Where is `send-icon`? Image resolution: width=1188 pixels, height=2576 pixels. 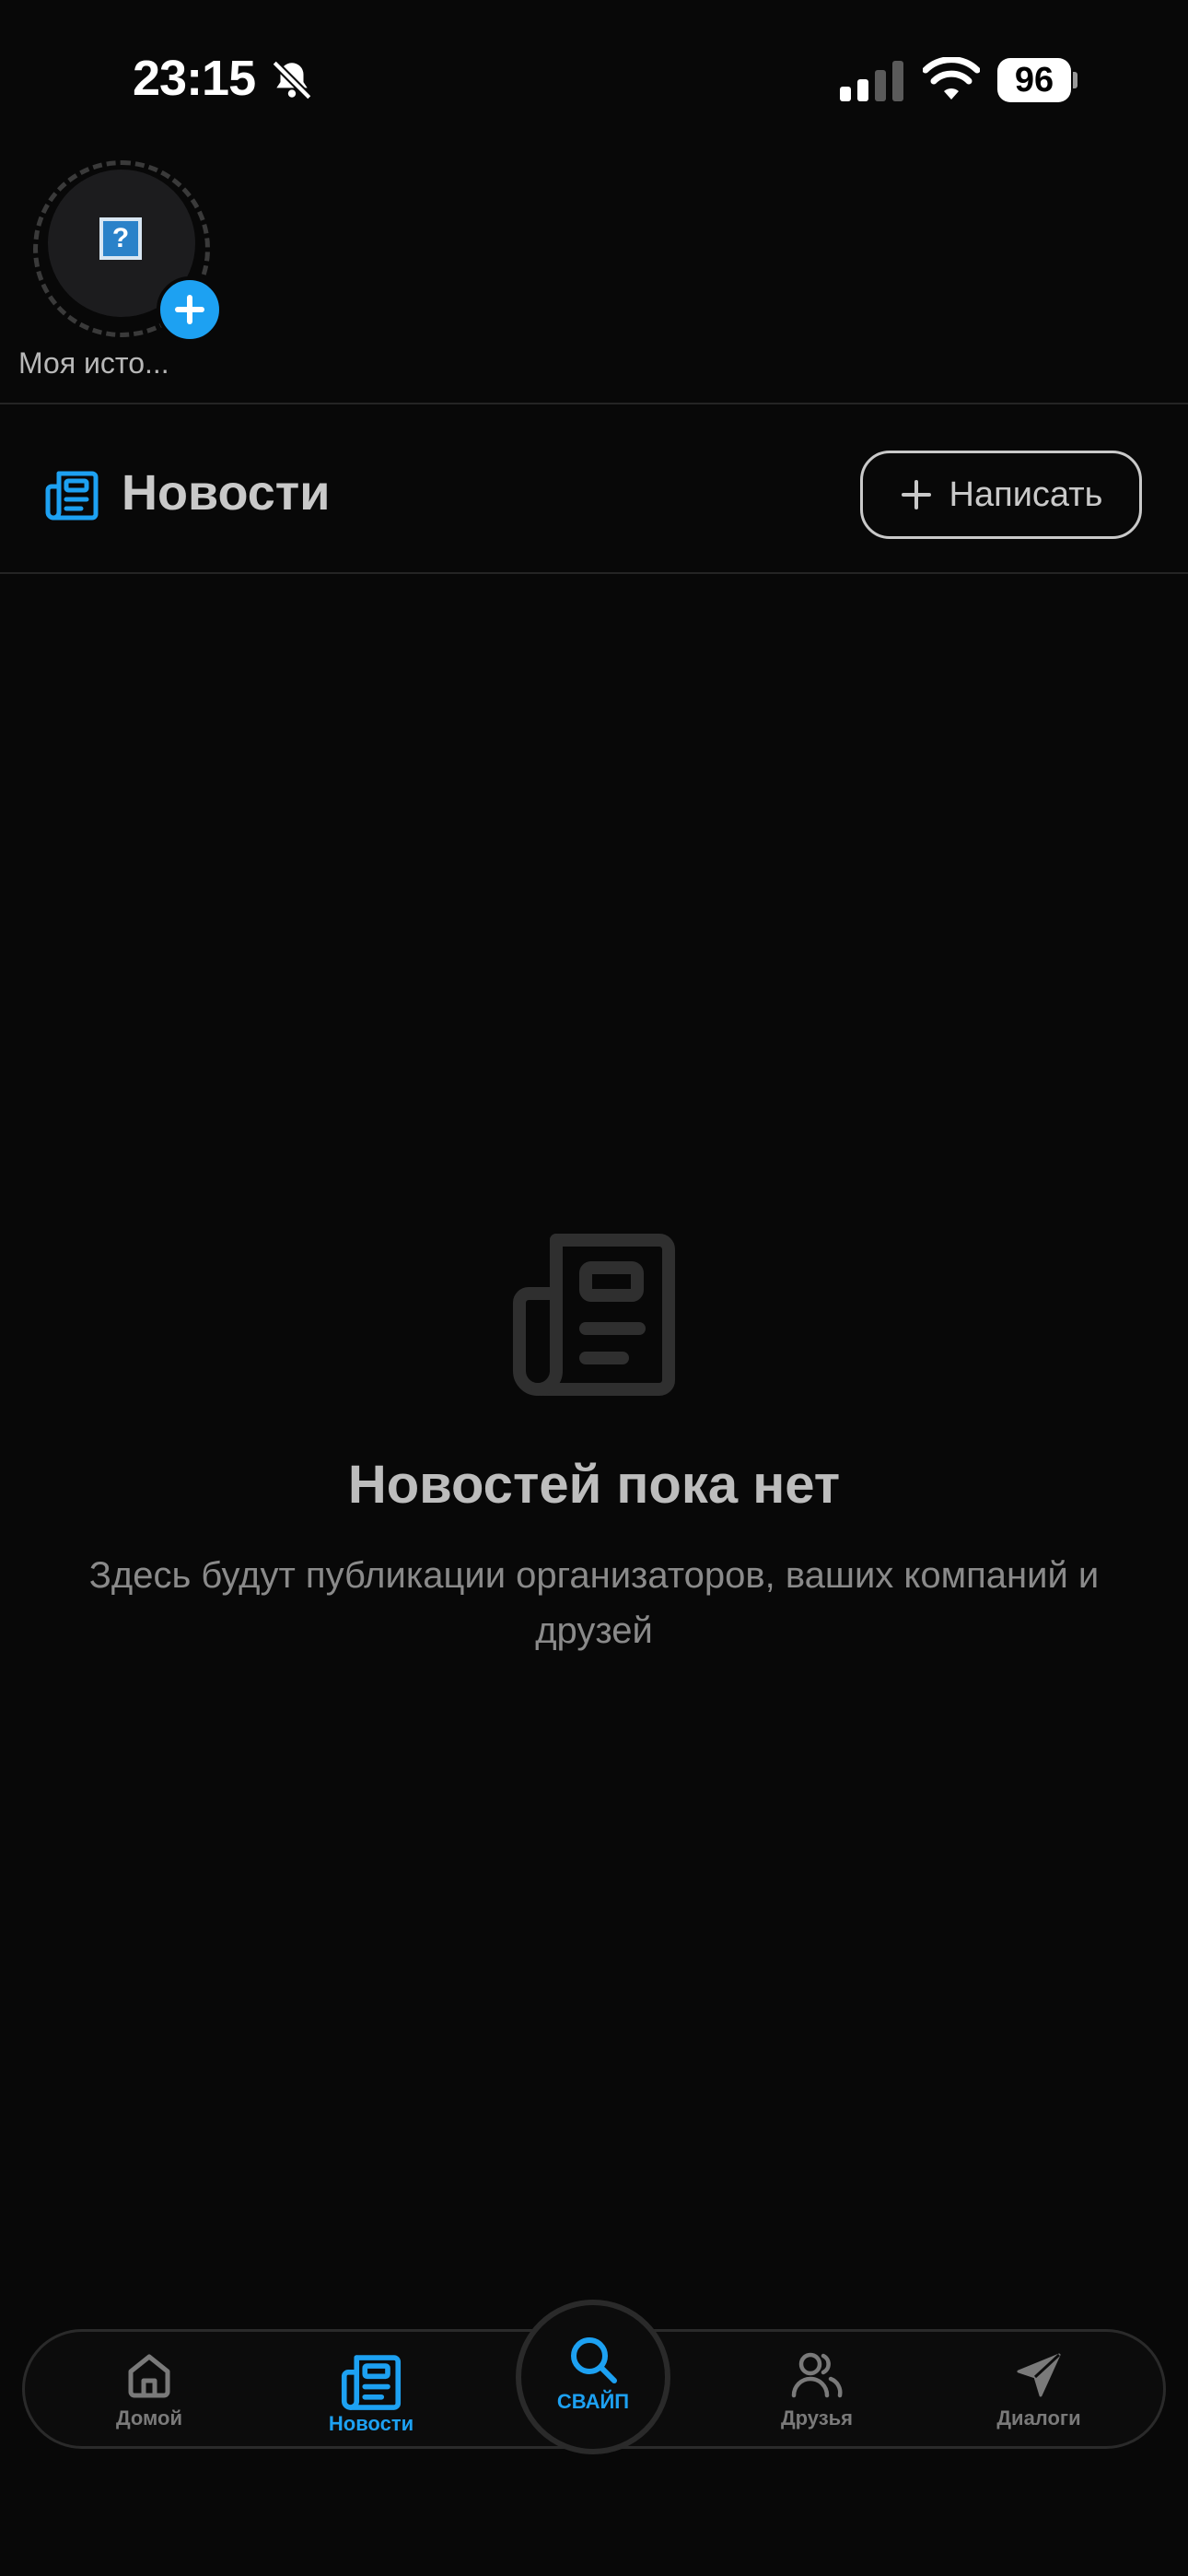
send-icon is located at coordinates (1039, 2375).